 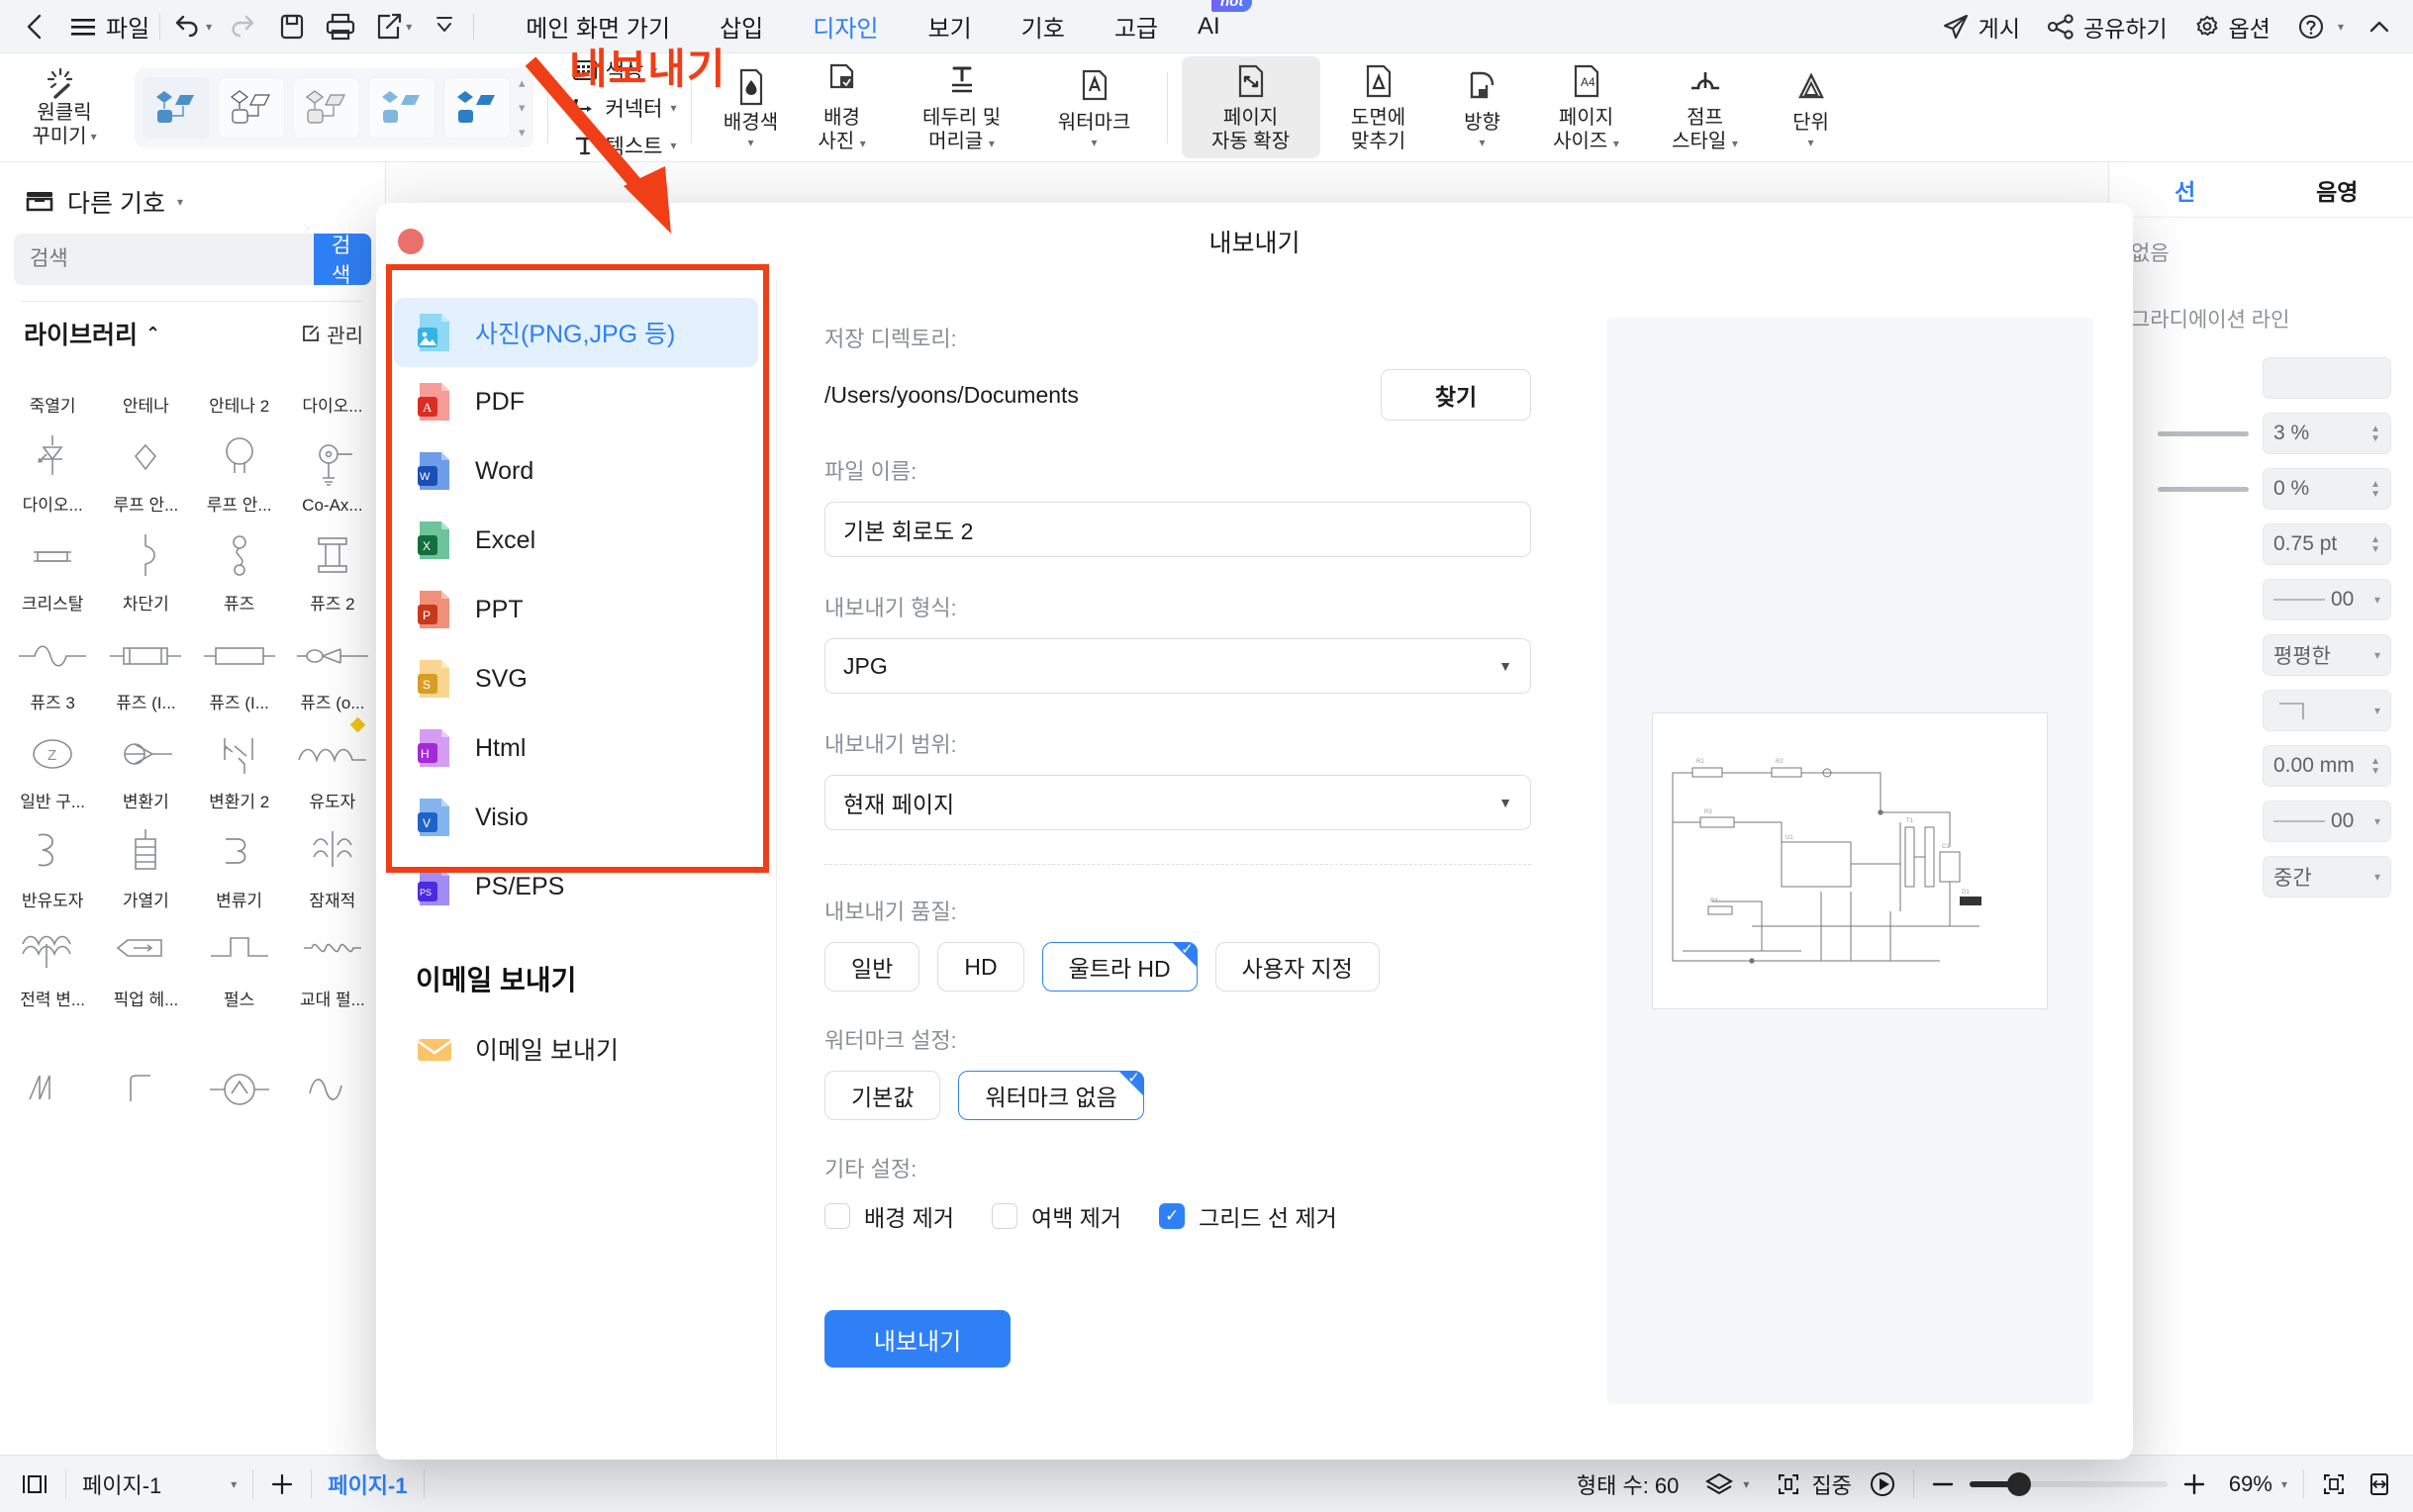 I want to click on back-icon, so click(x=35, y=27).